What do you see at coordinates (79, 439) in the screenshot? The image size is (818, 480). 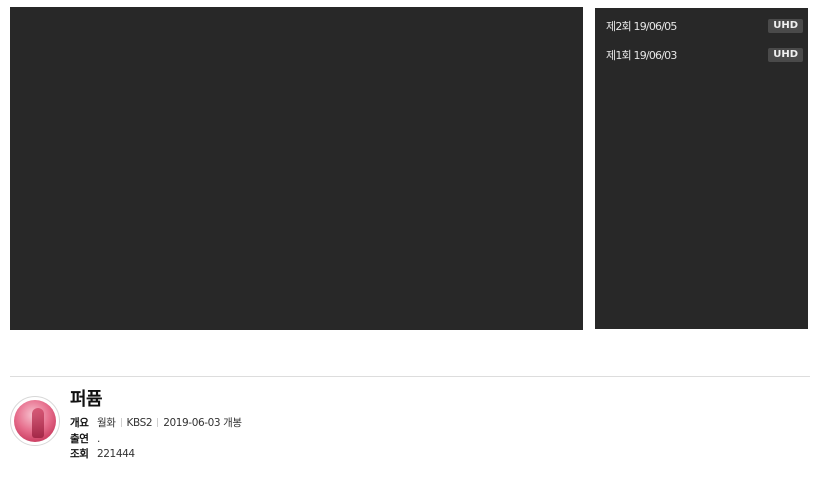 I see `cast-label: 출연` at bounding box center [79, 439].